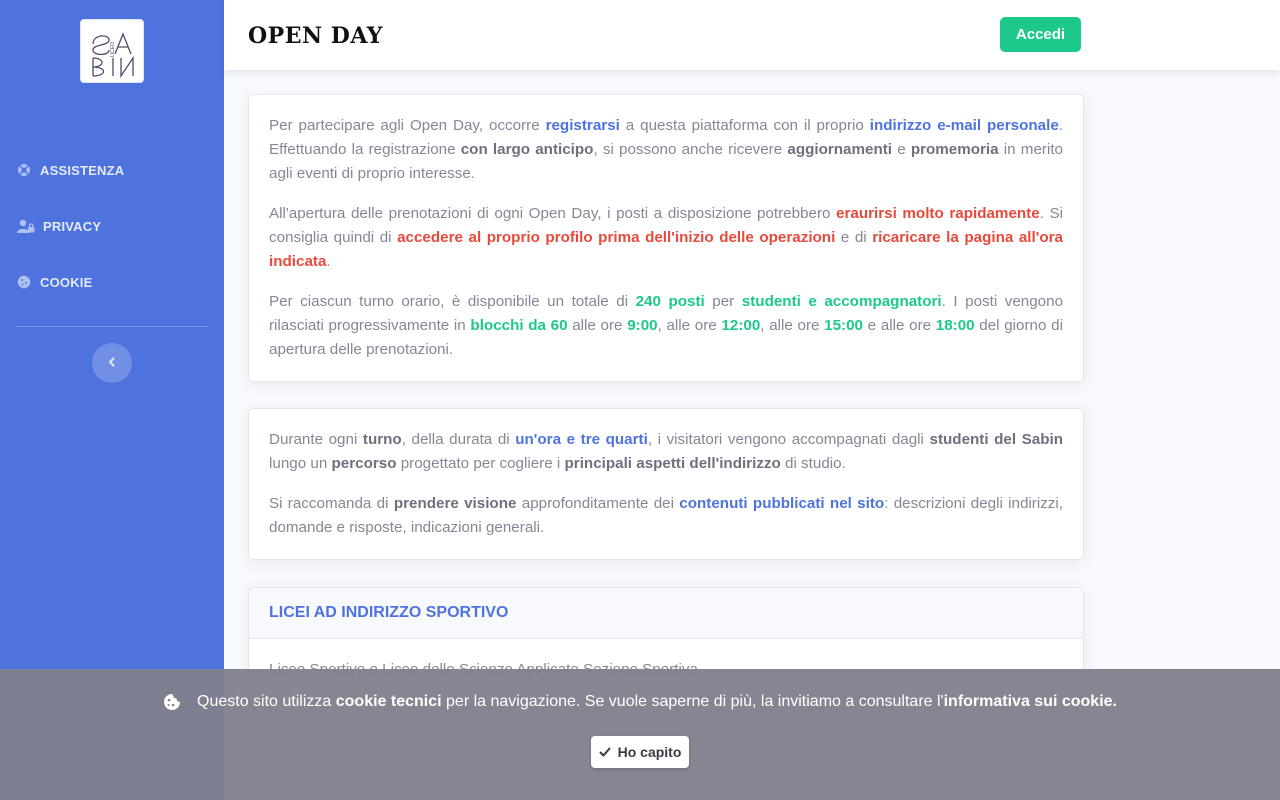 This screenshot has width=1280, height=800. What do you see at coordinates (1040, 34) in the screenshot?
I see `login-button: Accedi` at bounding box center [1040, 34].